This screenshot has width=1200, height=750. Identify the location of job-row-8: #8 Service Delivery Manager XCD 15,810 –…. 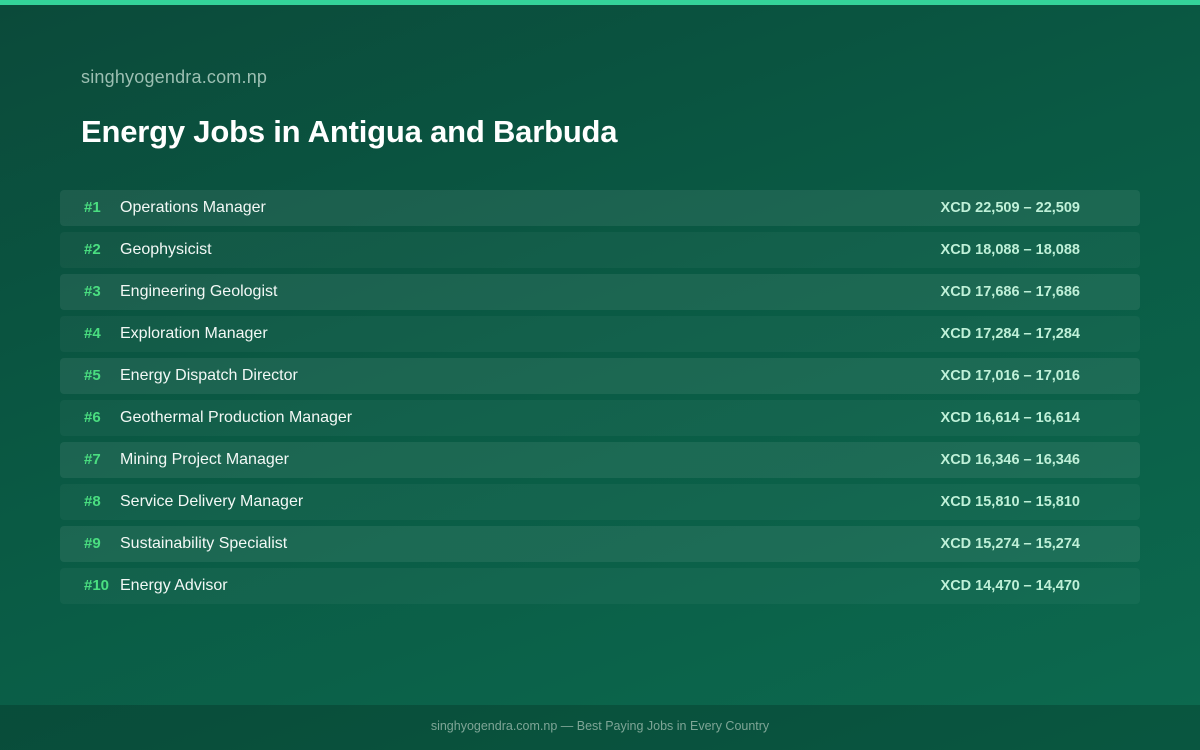
(600, 502).